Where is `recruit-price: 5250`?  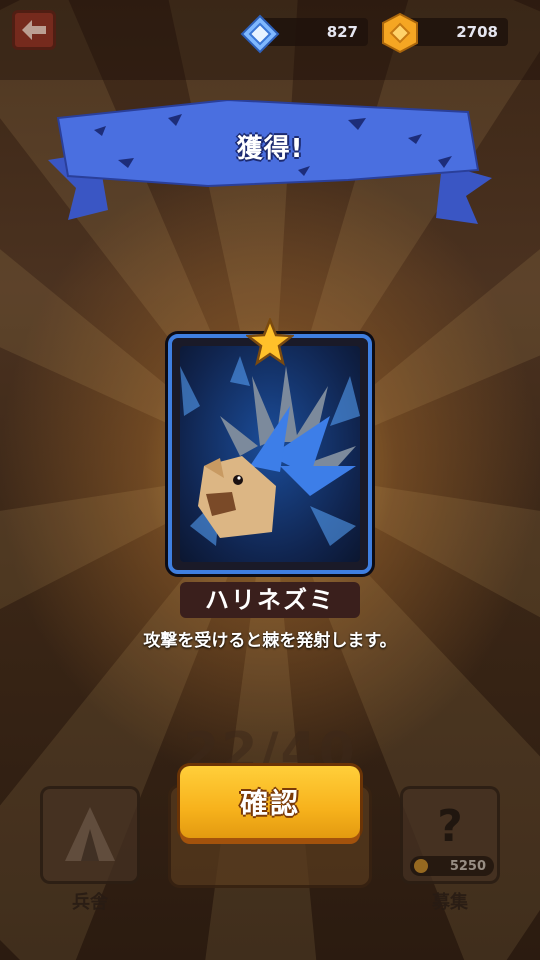 recruit-price: 5250 is located at coordinates (452, 866).